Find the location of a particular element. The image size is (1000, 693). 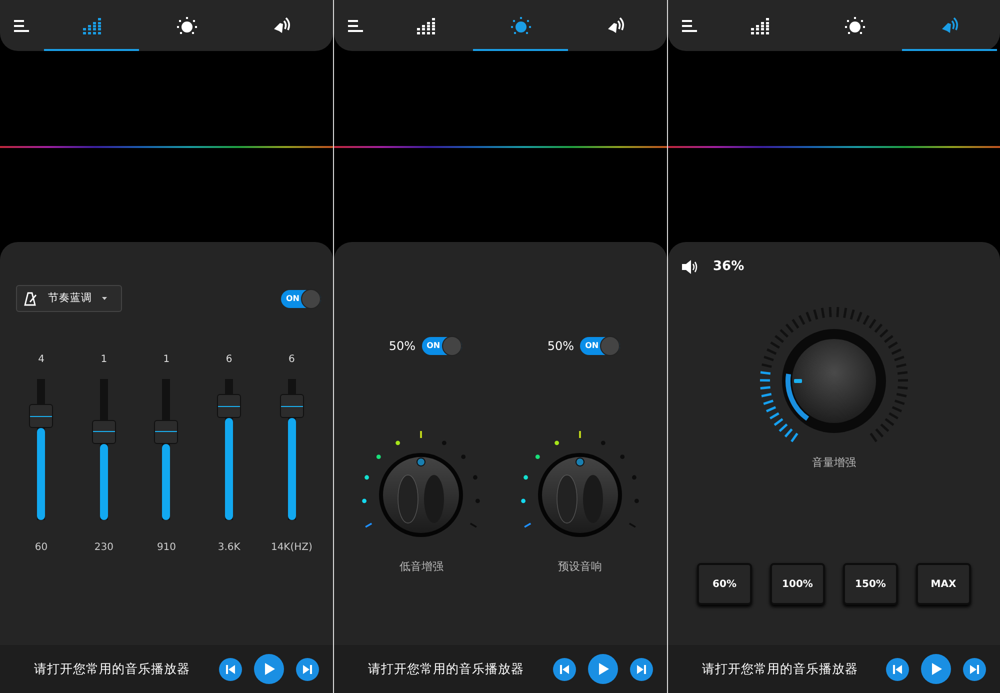

metronome-icon is located at coordinates (31, 299).